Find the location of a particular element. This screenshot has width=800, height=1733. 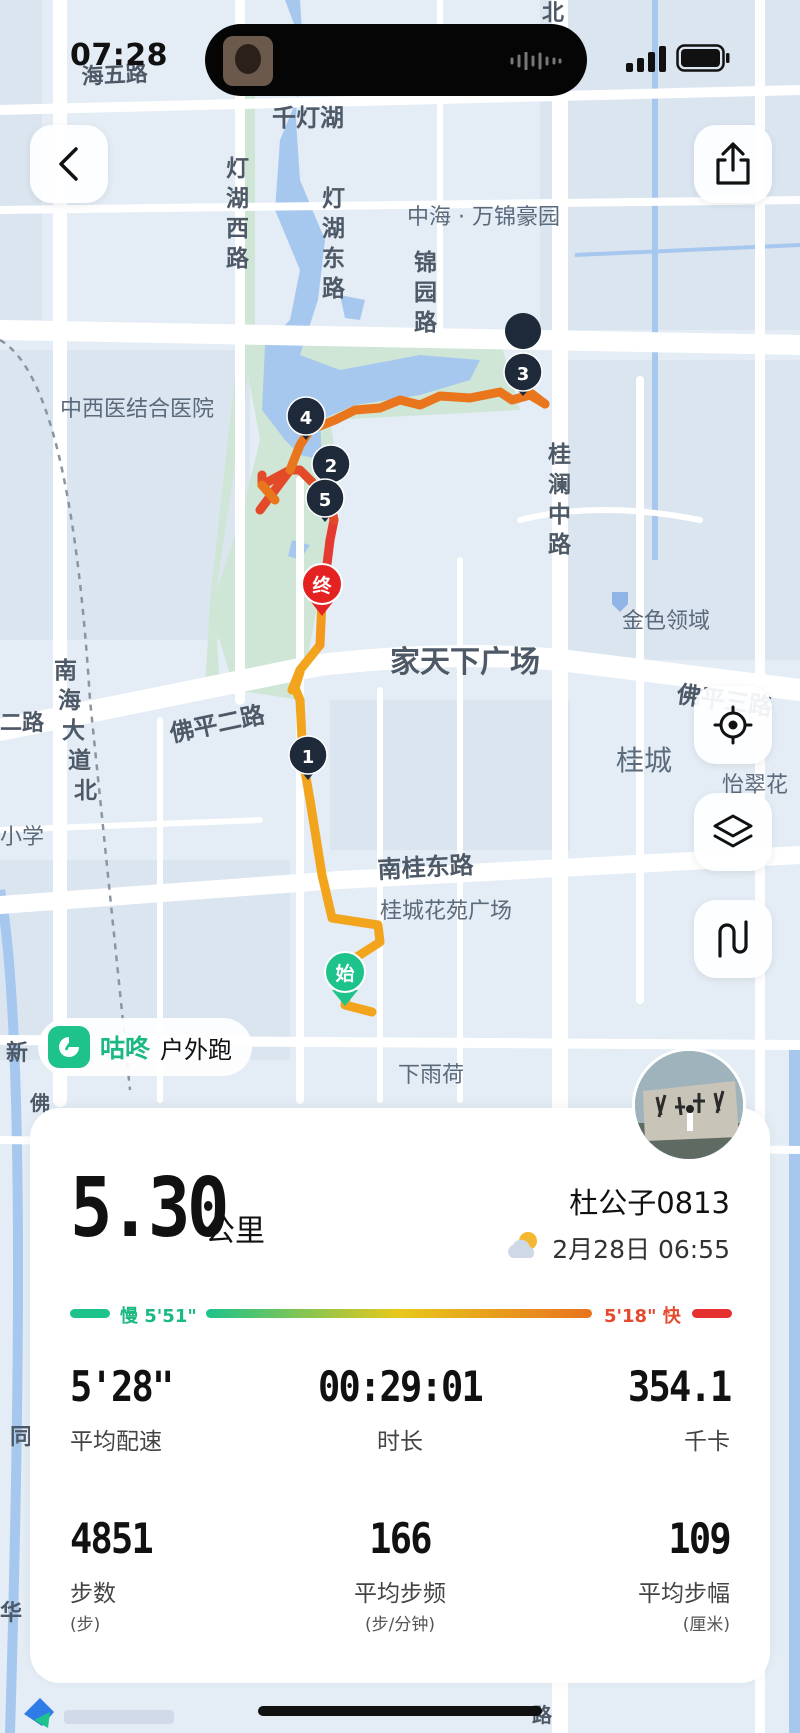

brand-name: 咕咚 is located at coordinates (125, 1048).